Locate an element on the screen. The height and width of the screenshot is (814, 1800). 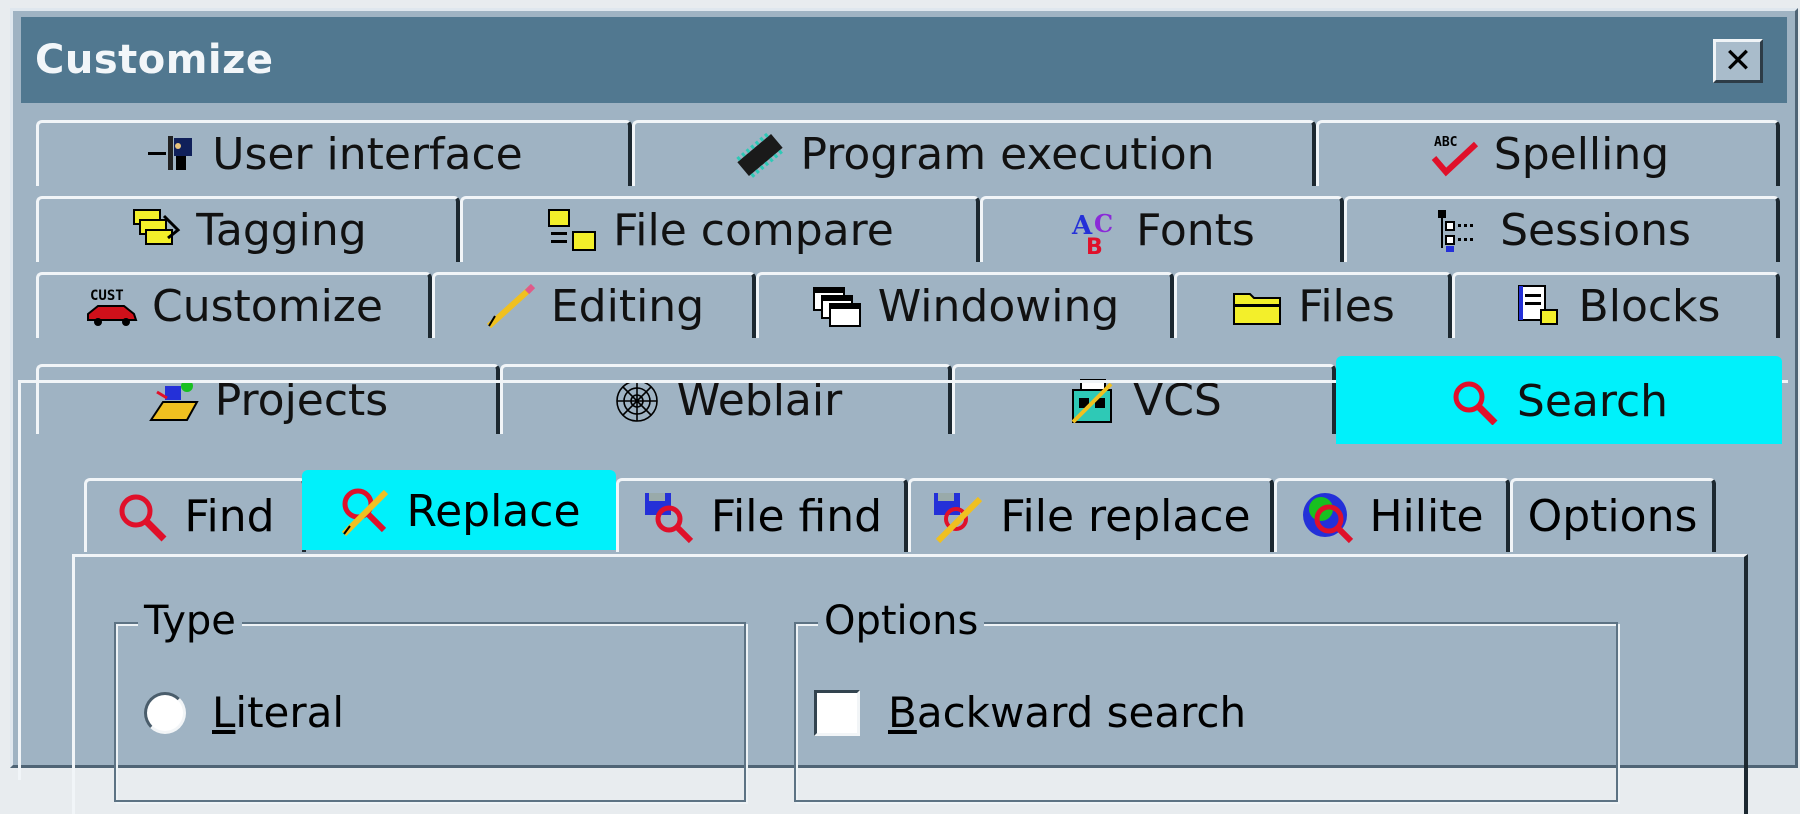
backward-search-checkbox is located at coordinates (837, 713).